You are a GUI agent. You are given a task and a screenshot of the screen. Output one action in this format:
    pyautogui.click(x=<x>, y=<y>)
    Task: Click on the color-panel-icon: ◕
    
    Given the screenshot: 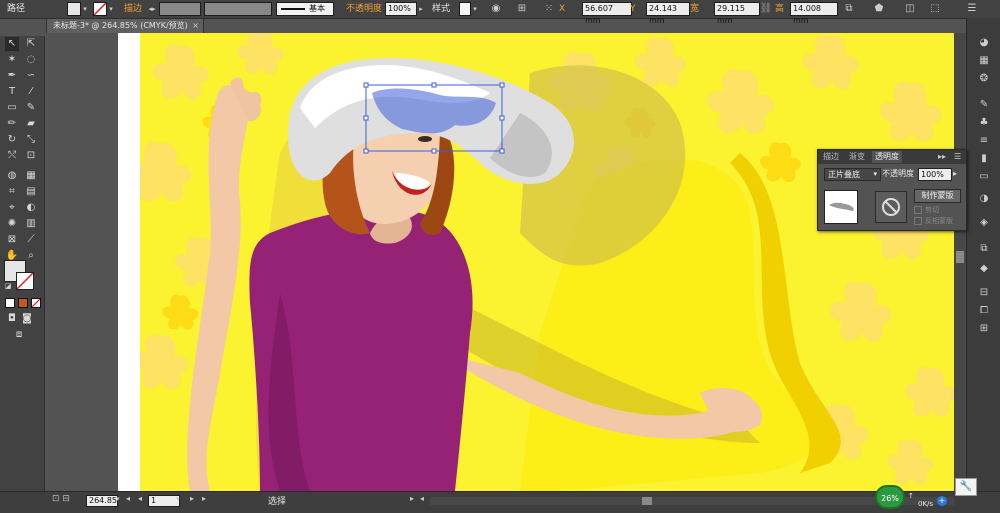 What is the action you would take?
    pyautogui.click(x=984, y=43)
    